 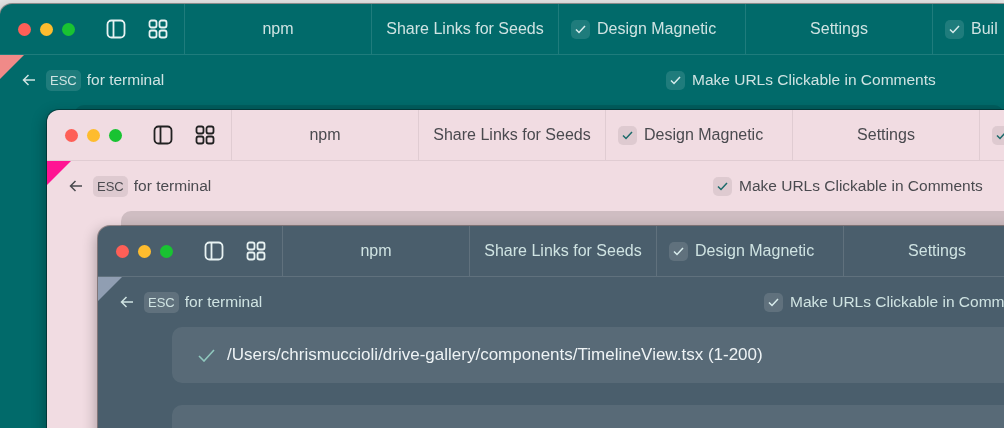 What do you see at coordinates (897, 302) in the screenshot?
I see `checkbox-label: Make URLs Clickable in Comm` at bounding box center [897, 302].